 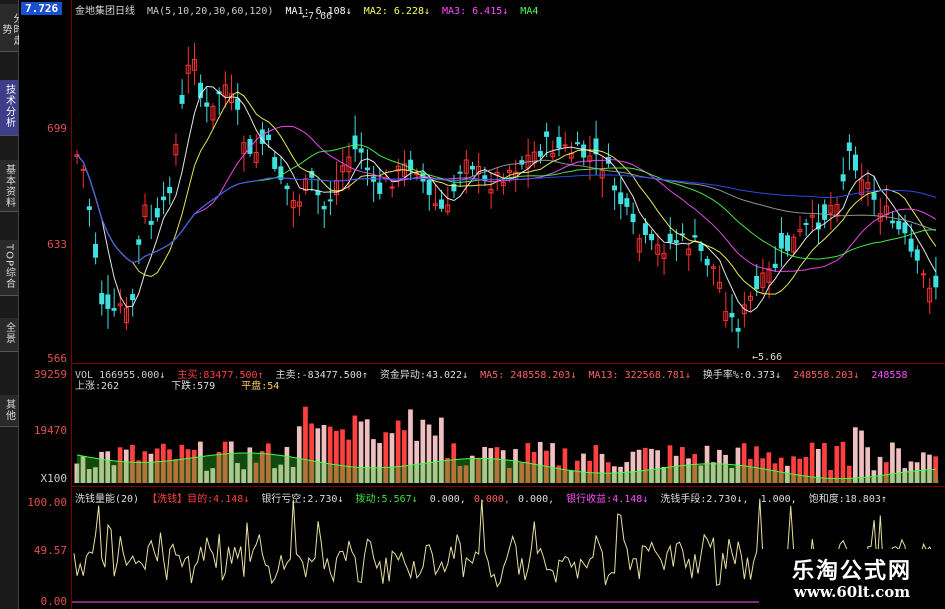 What do you see at coordinates (334, 375) in the screenshot?
I see `main-sell-value: -83477.500↑` at bounding box center [334, 375].